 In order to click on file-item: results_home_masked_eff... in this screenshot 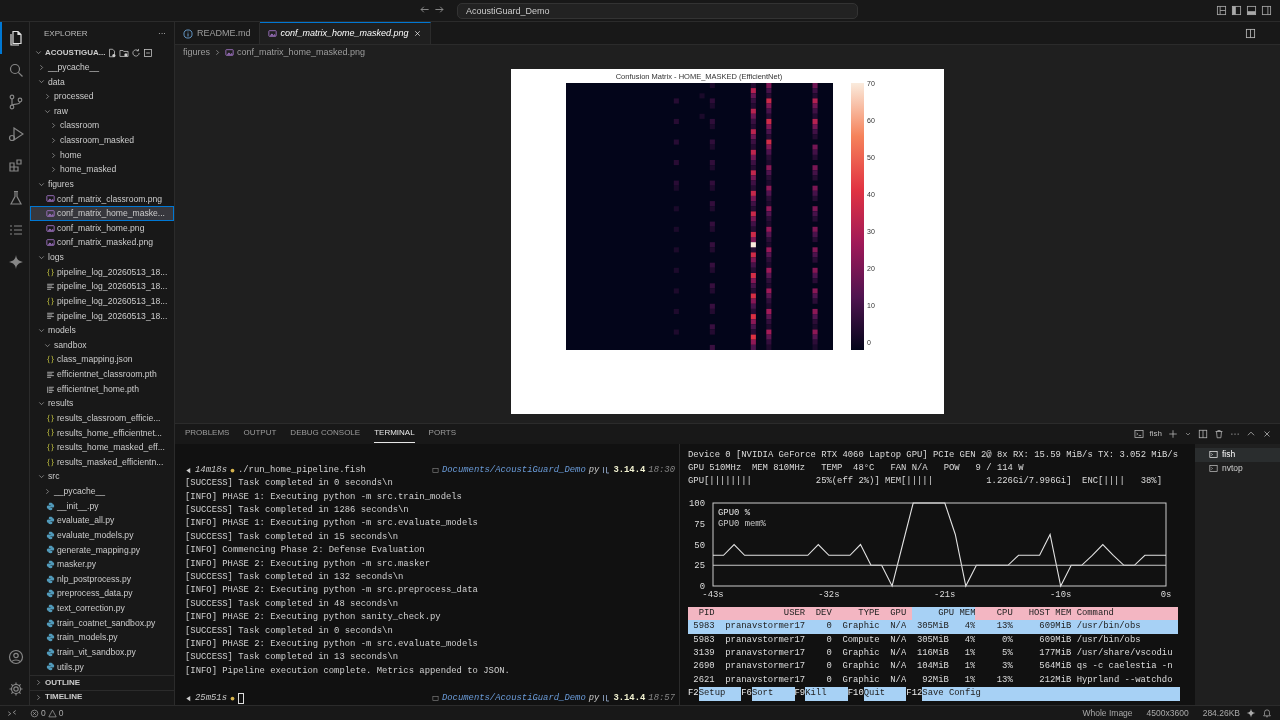, I will do `click(102, 447)`.